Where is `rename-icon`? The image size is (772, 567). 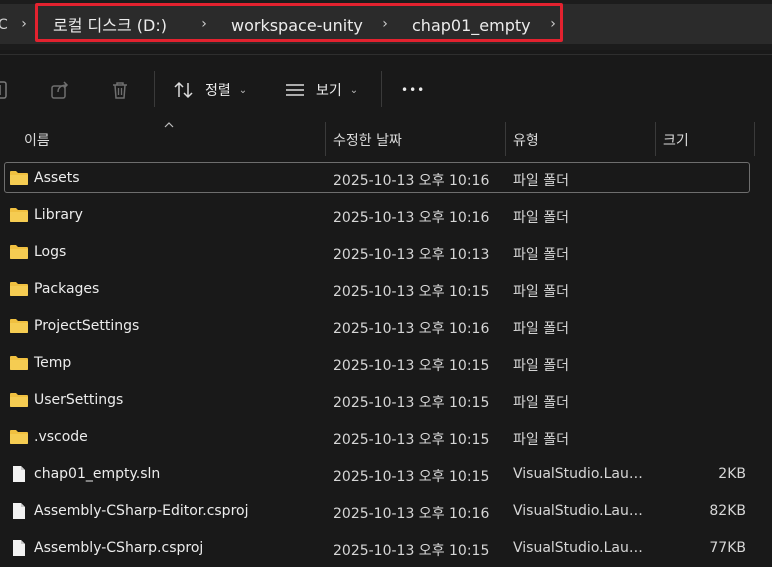 rename-icon is located at coordinates (6, 90).